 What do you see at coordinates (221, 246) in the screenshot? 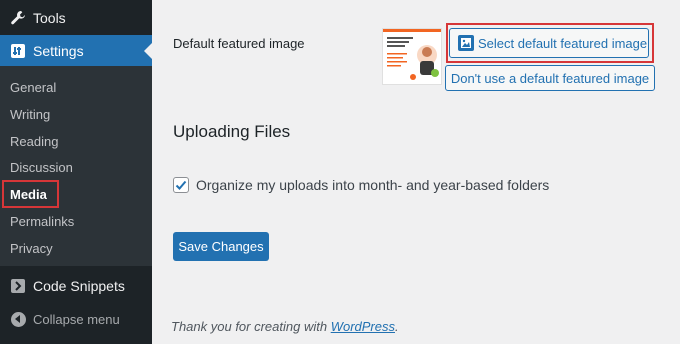
I see `save-changes-button: Save Changes` at bounding box center [221, 246].